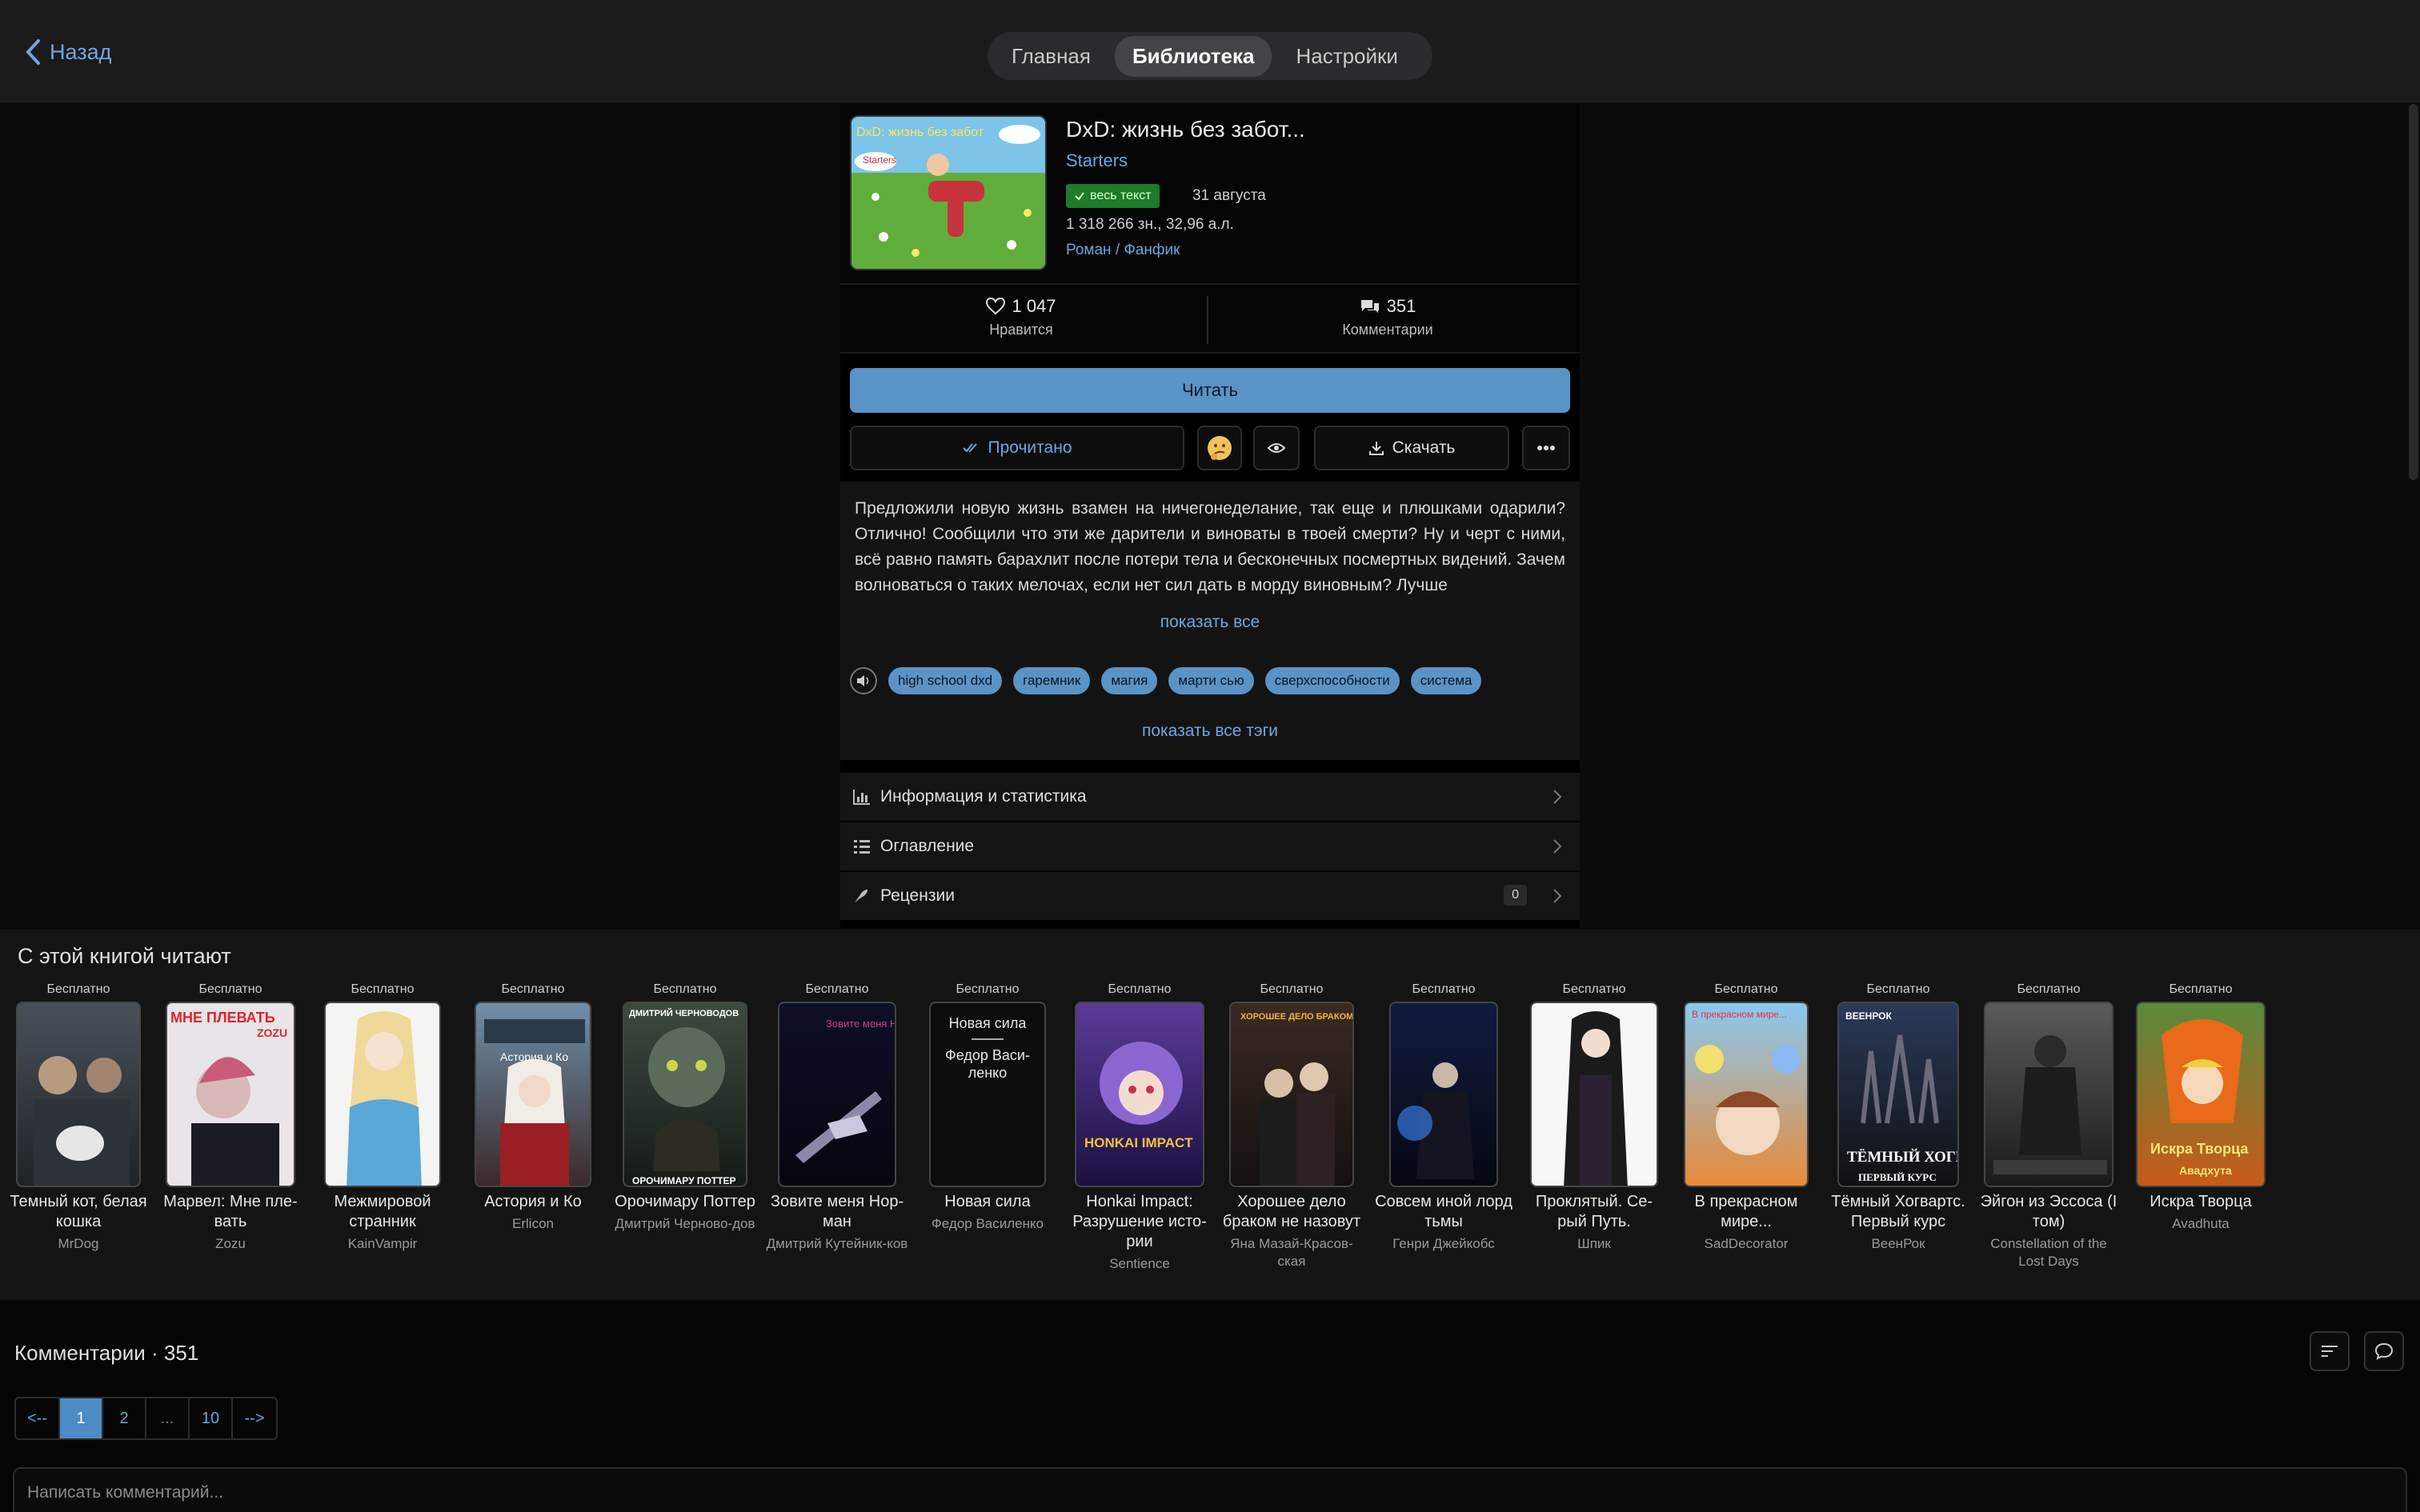 Image resolution: width=2420 pixels, height=1512 pixels. Describe the element at coordinates (1210, 1489) in the screenshot. I see `comment-input` at that location.